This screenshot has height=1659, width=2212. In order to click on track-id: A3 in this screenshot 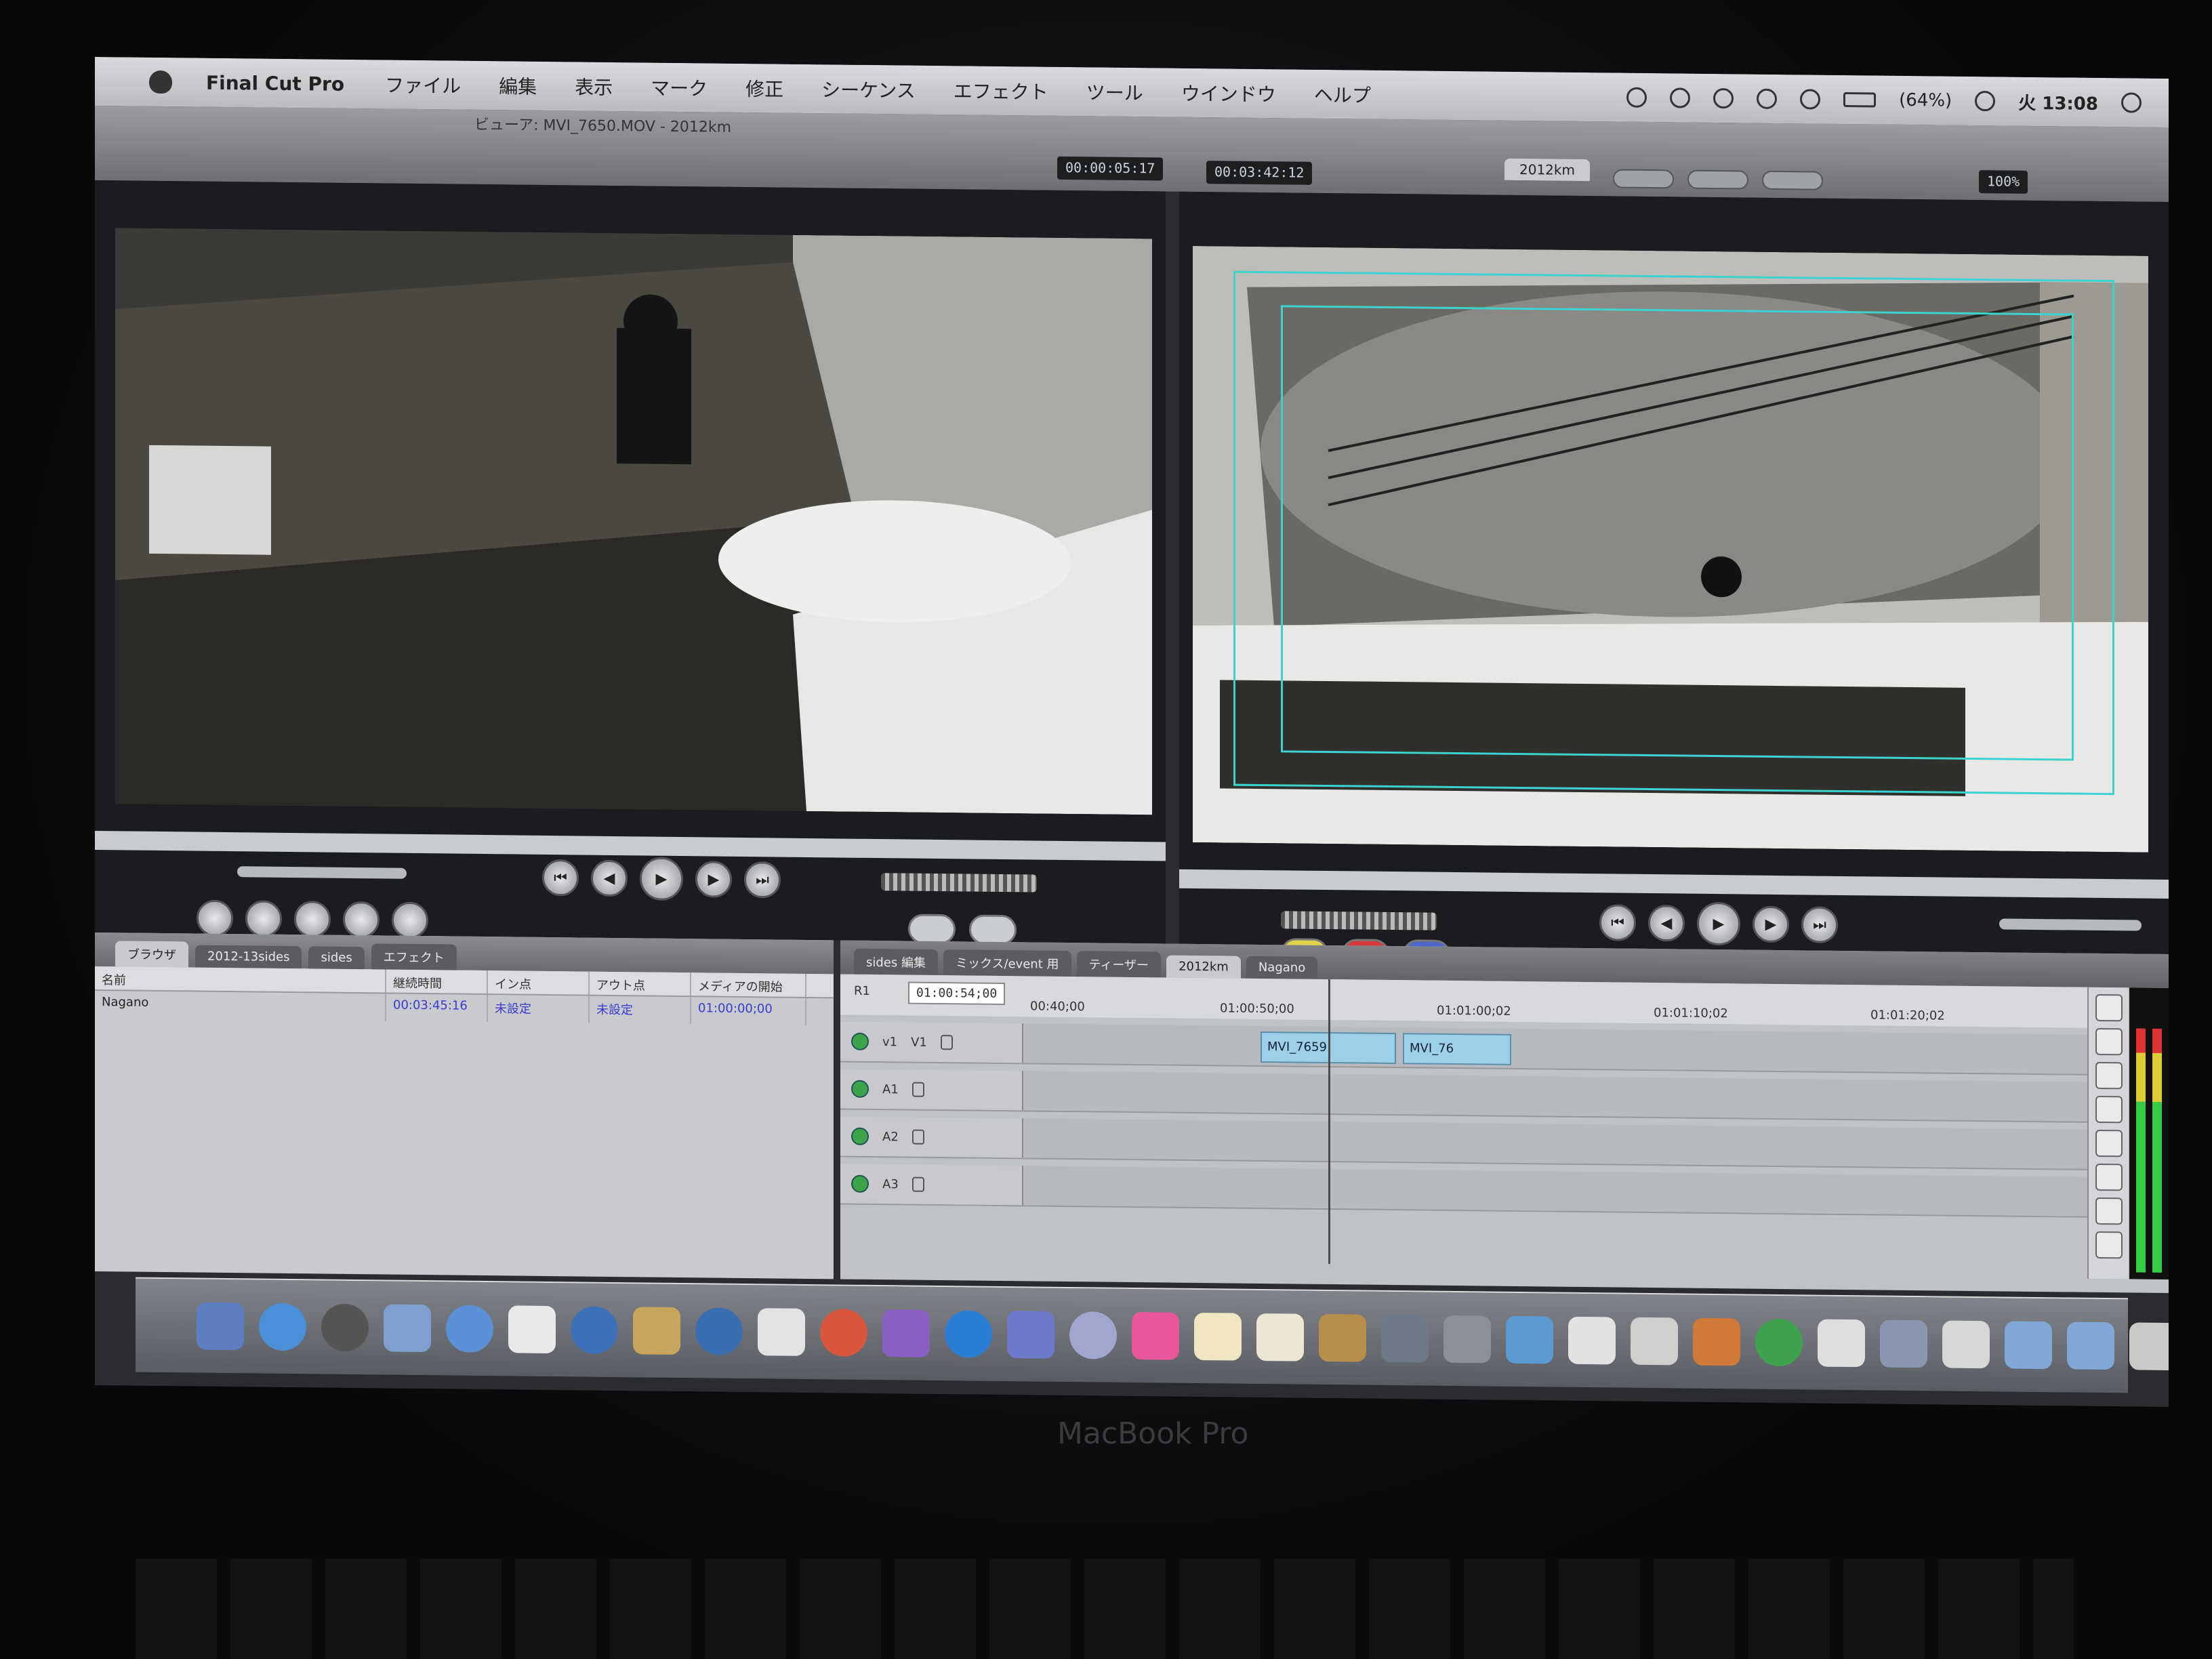, I will do `click(890, 1184)`.